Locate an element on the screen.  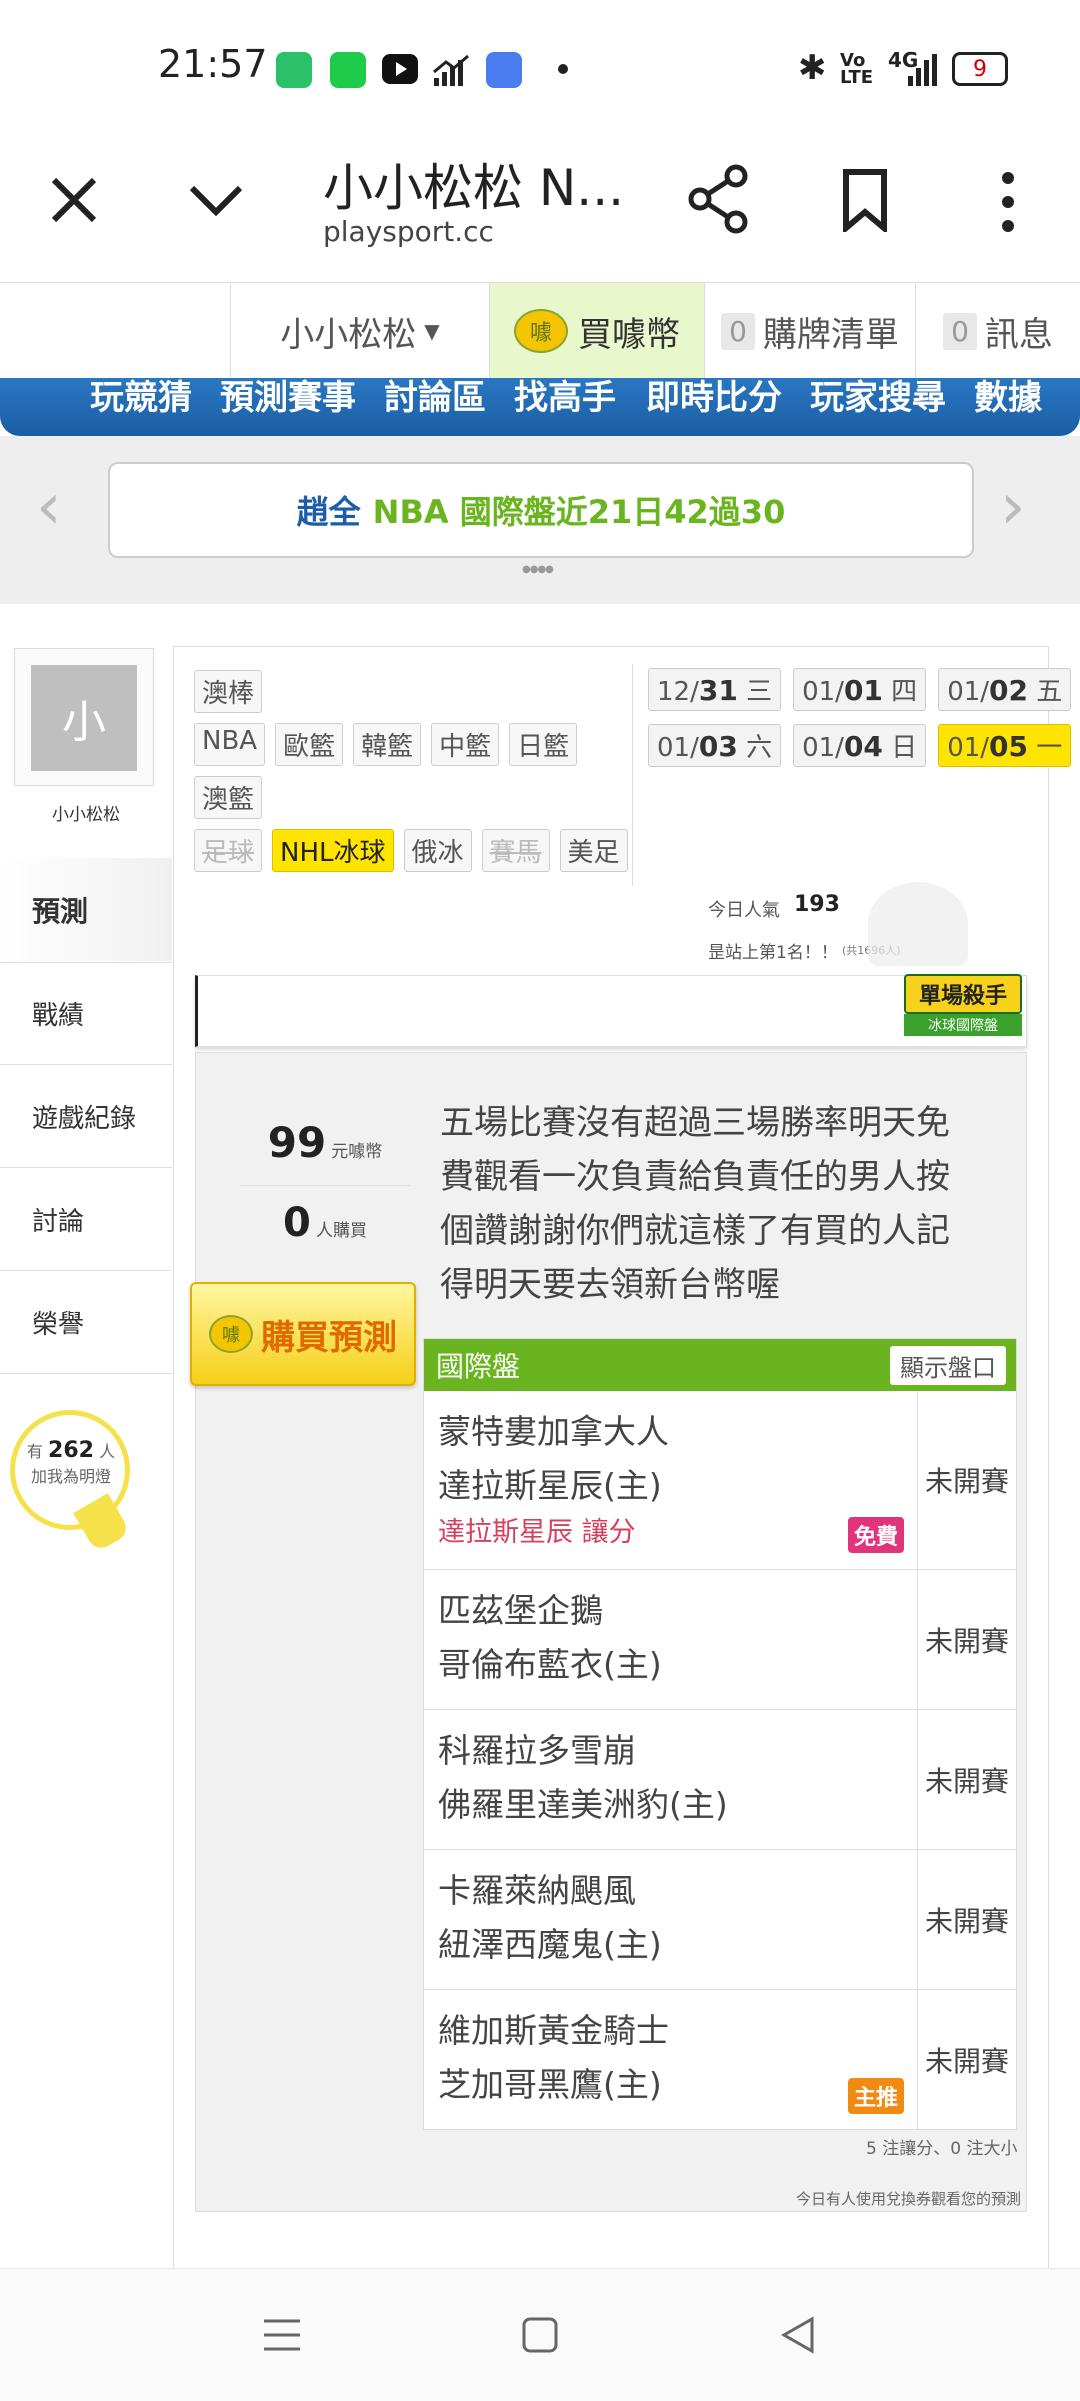
cart-link: 0 購牌清單 is located at coordinates (809, 331).